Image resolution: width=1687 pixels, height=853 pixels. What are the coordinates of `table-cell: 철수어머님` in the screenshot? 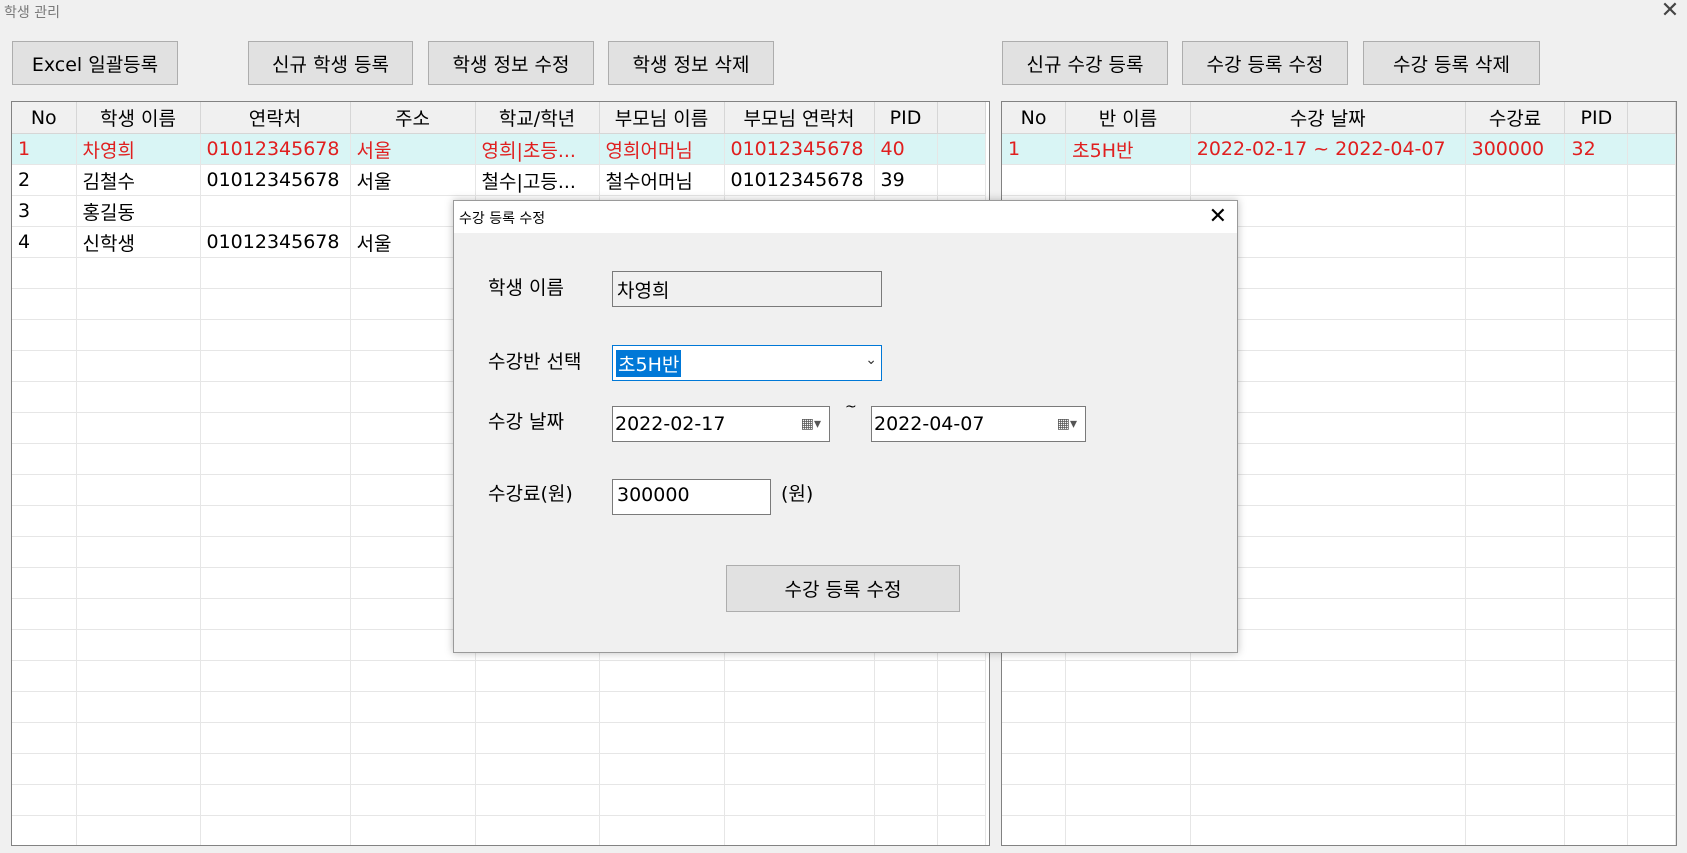 It's located at (662, 180).